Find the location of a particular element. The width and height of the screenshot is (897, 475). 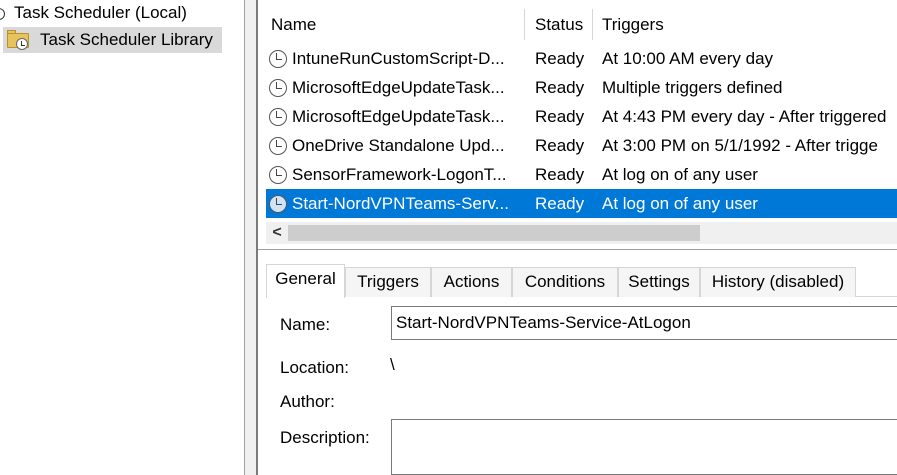

tab-triggers: Triggers is located at coordinates (388, 282).